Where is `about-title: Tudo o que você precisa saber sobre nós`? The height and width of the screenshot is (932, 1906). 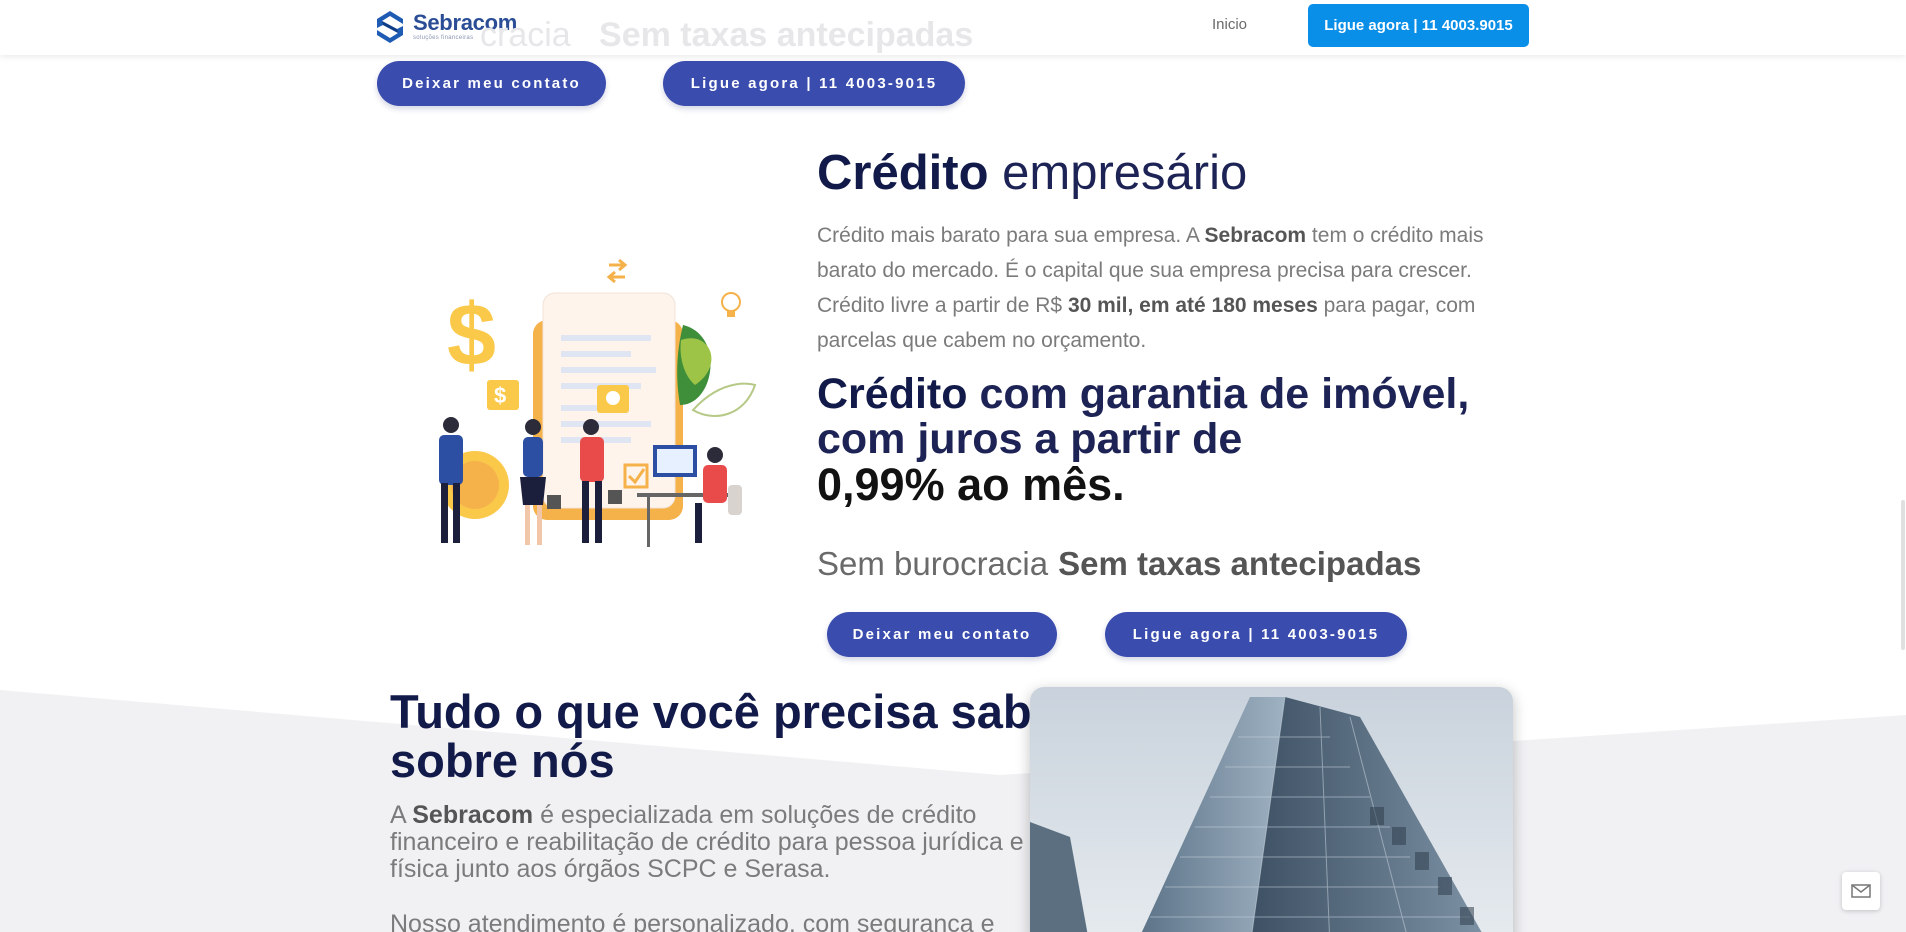 about-title: Tudo o que você precisa saber sobre nós is located at coordinates (733, 736).